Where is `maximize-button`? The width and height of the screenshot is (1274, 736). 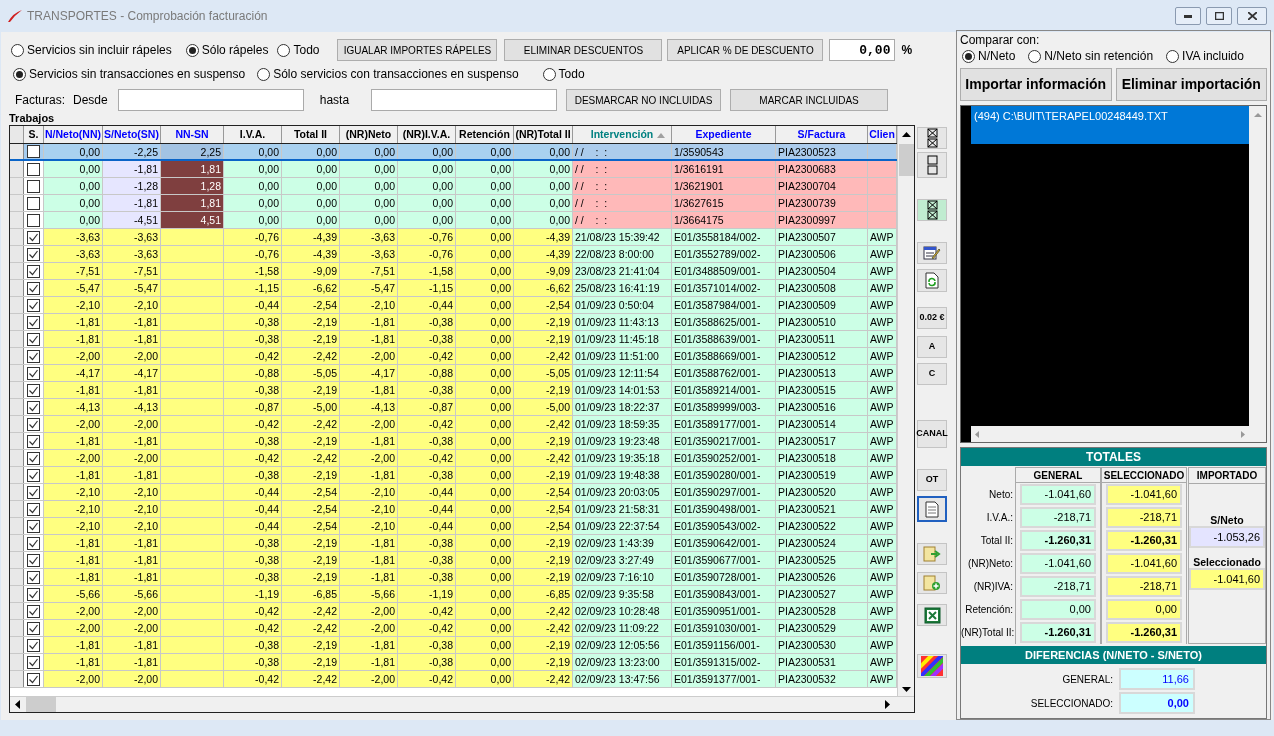 maximize-button is located at coordinates (1219, 16).